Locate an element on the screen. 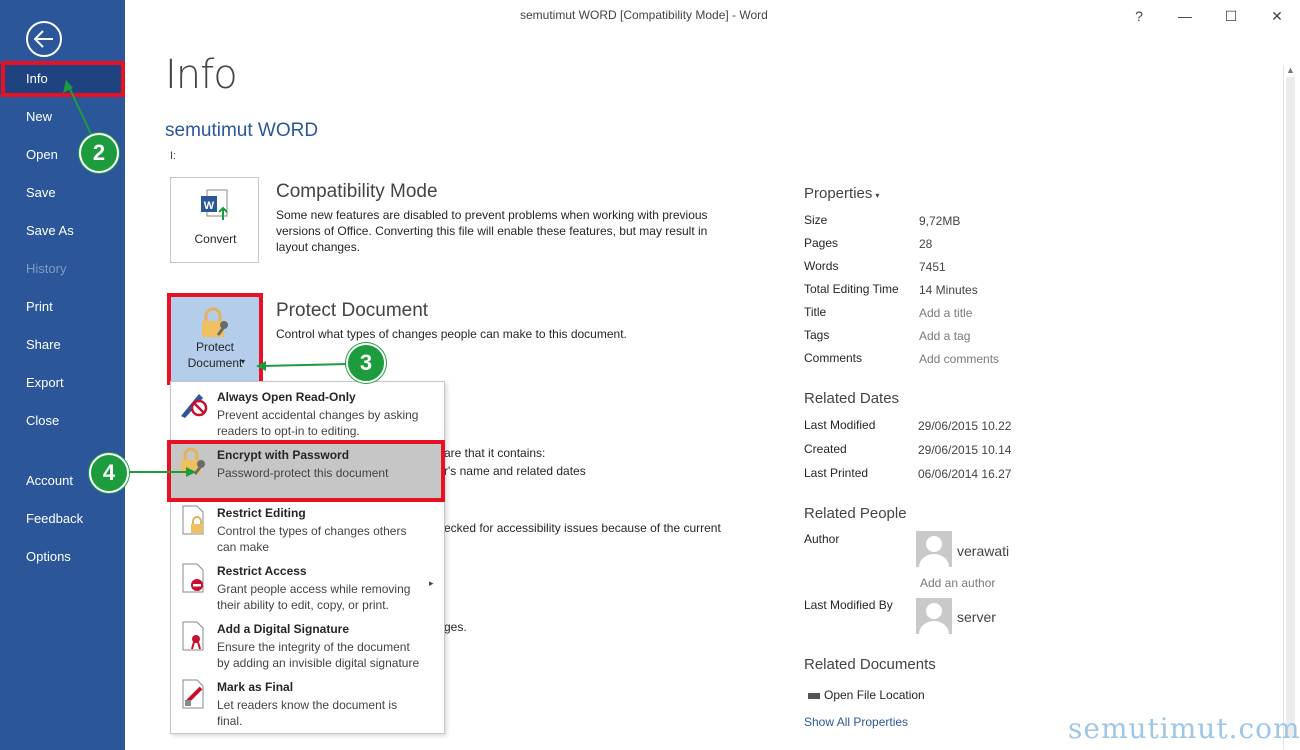 The width and height of the screenshot is (1300, 750). comments-input: Add comments is located at coordinates (959, 359).